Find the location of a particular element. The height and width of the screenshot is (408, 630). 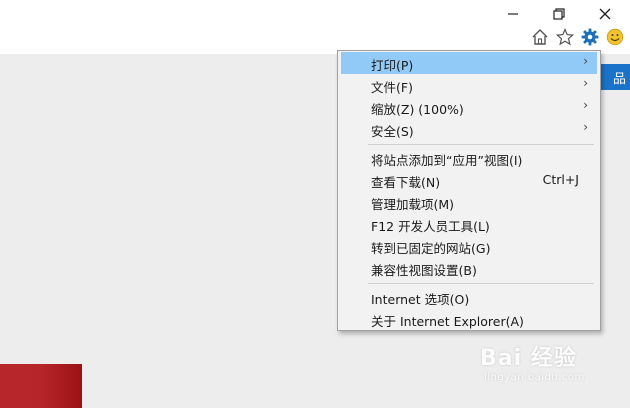

home-icon is located at coordinates (540, 37).